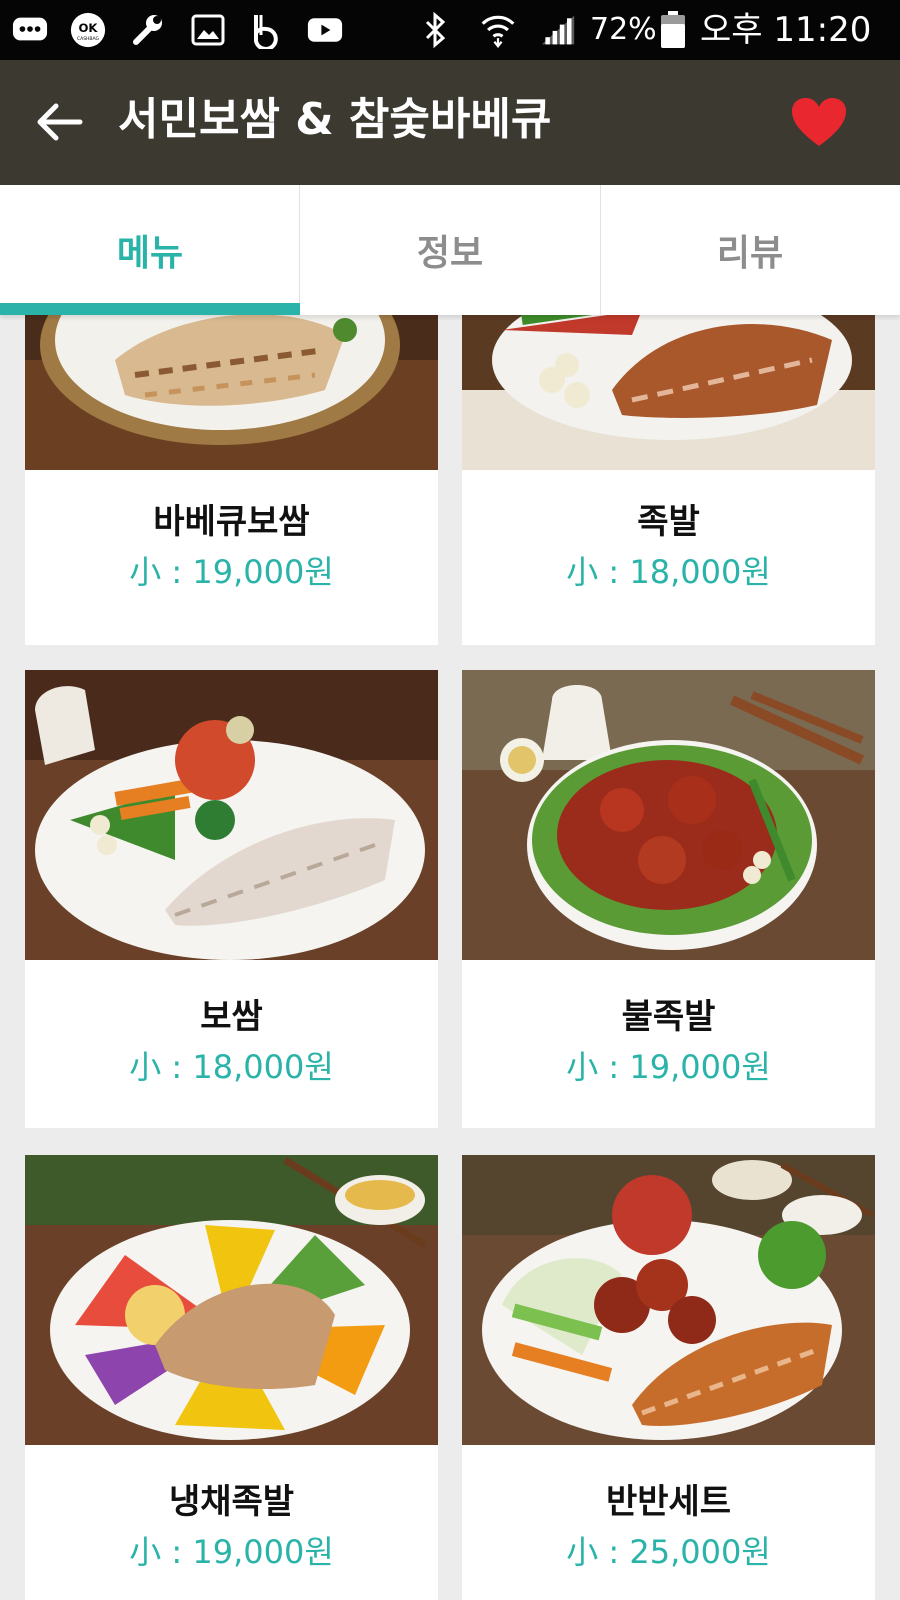 This screenshot has height=1600, width=900. Describe the element at coordinates (208, 30) in the screenshot. I see `gallery-icon` at that location.